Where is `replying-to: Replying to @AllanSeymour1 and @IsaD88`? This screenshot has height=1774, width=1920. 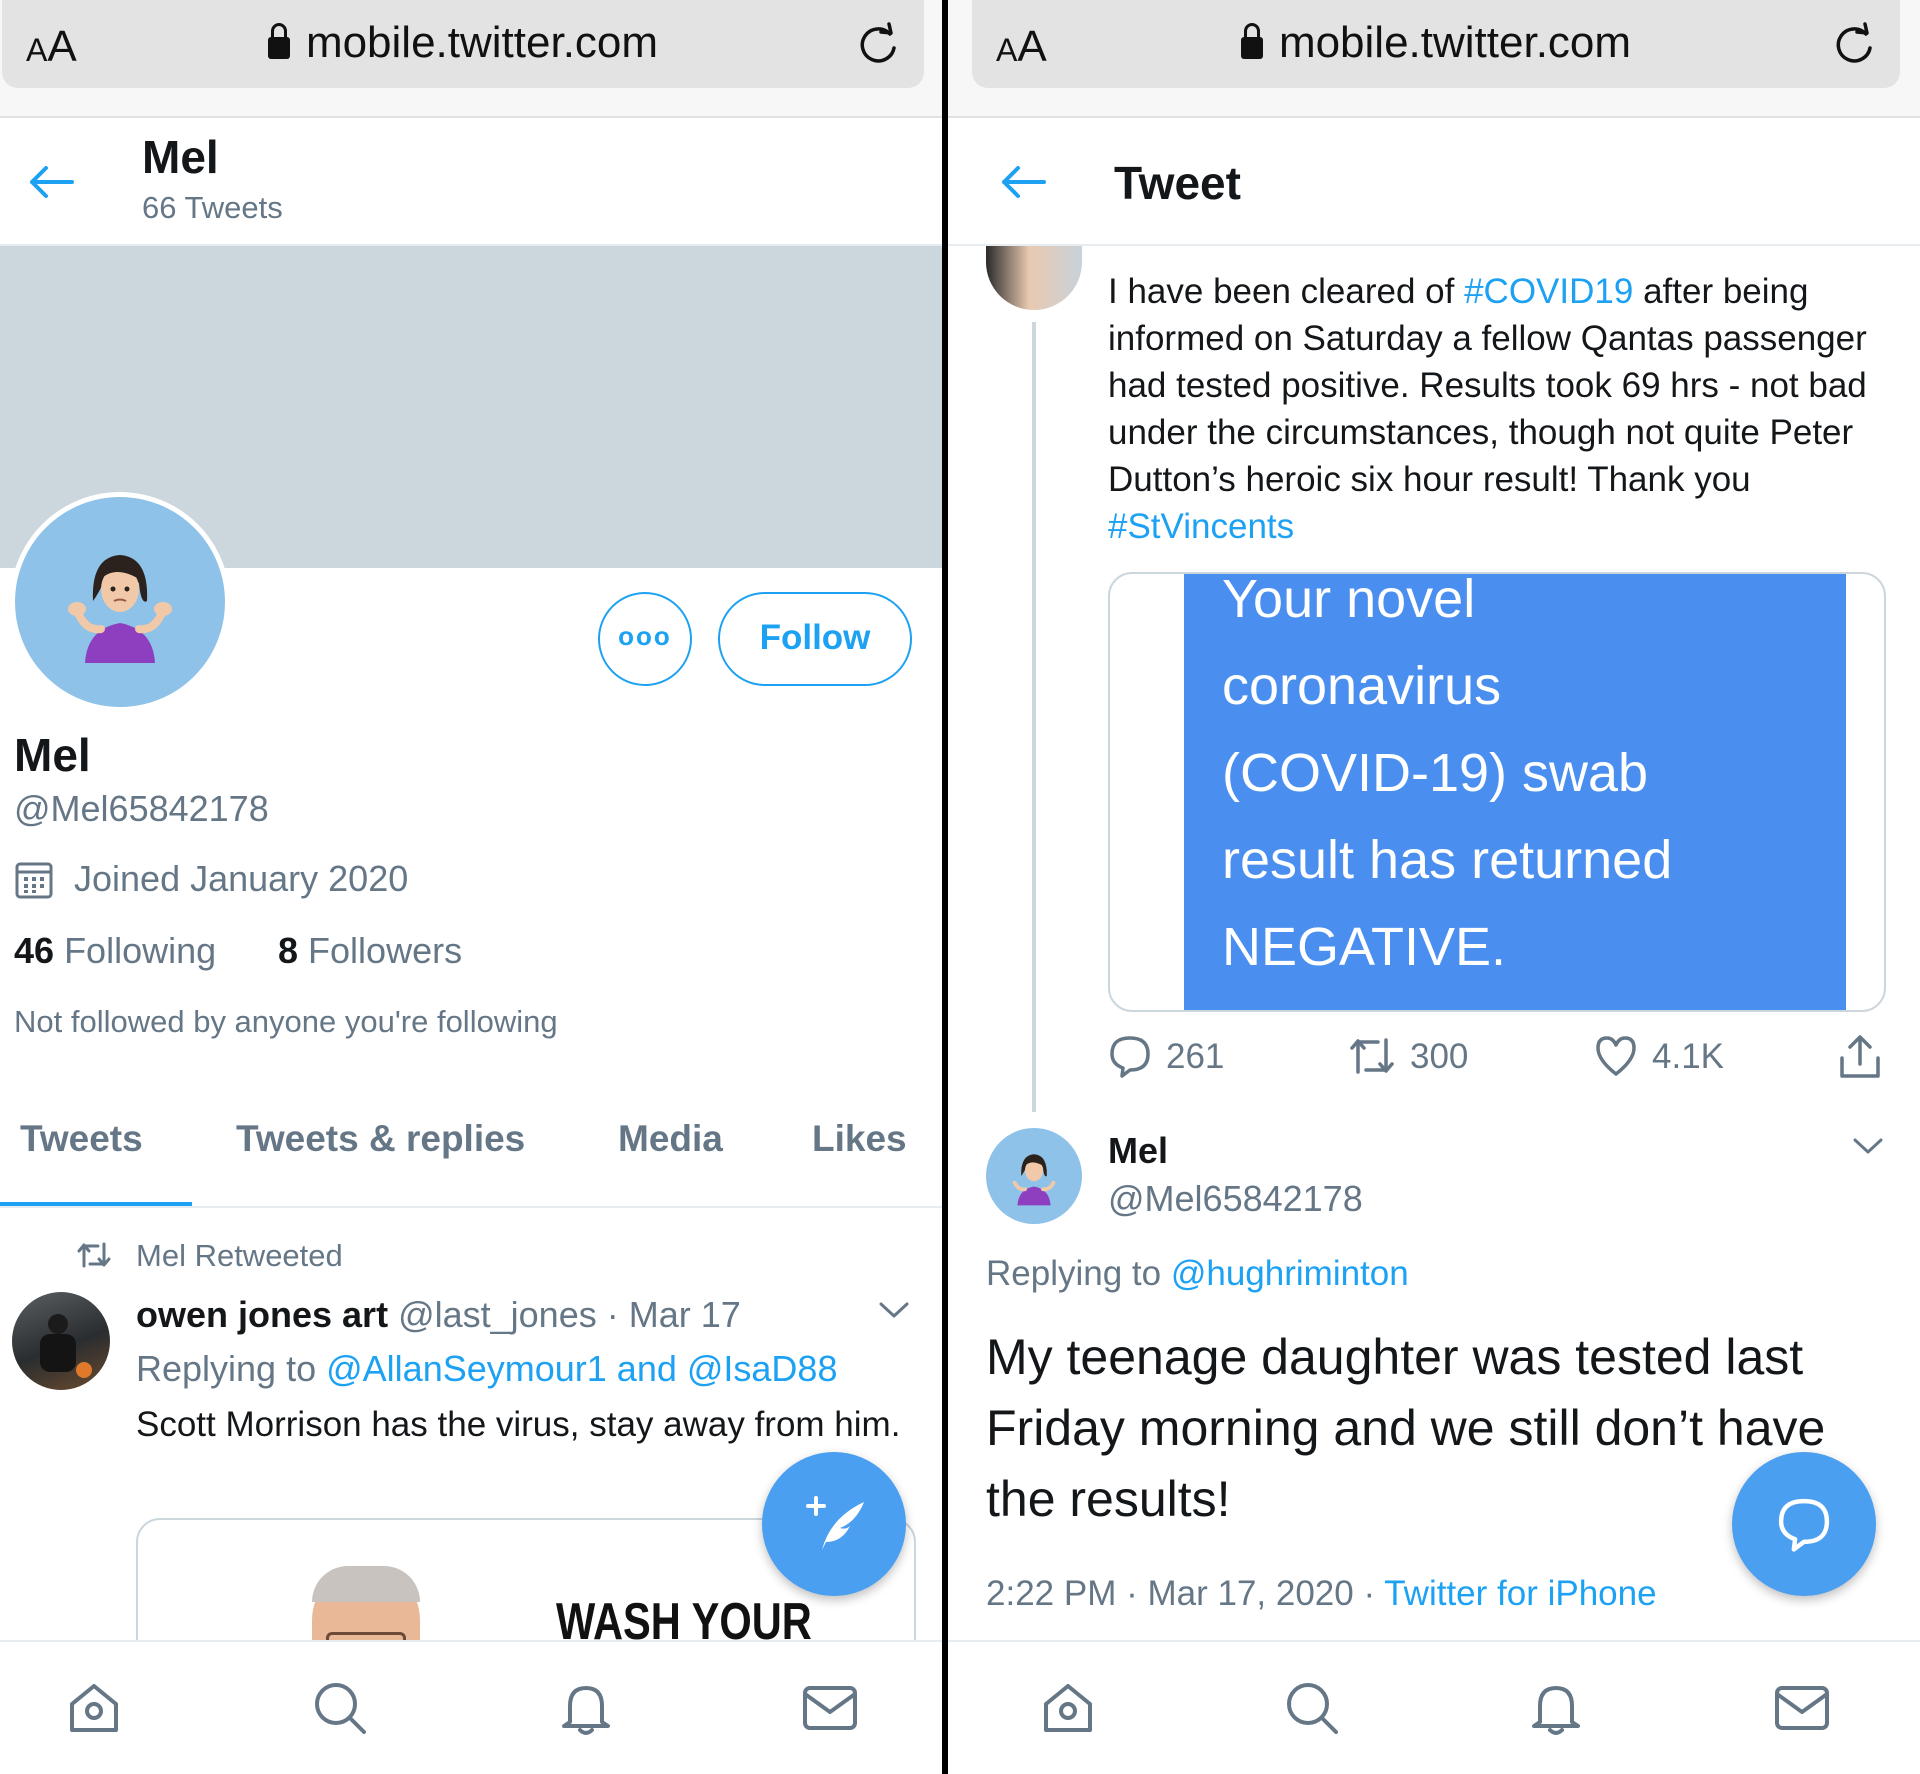
replying-to: Replying to @AllanSeymour1 and @IsaD88 is located at coordinates (486, 1369).